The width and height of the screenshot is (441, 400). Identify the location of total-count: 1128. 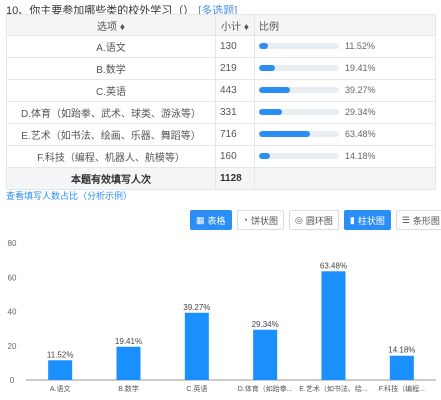
(235, 178).